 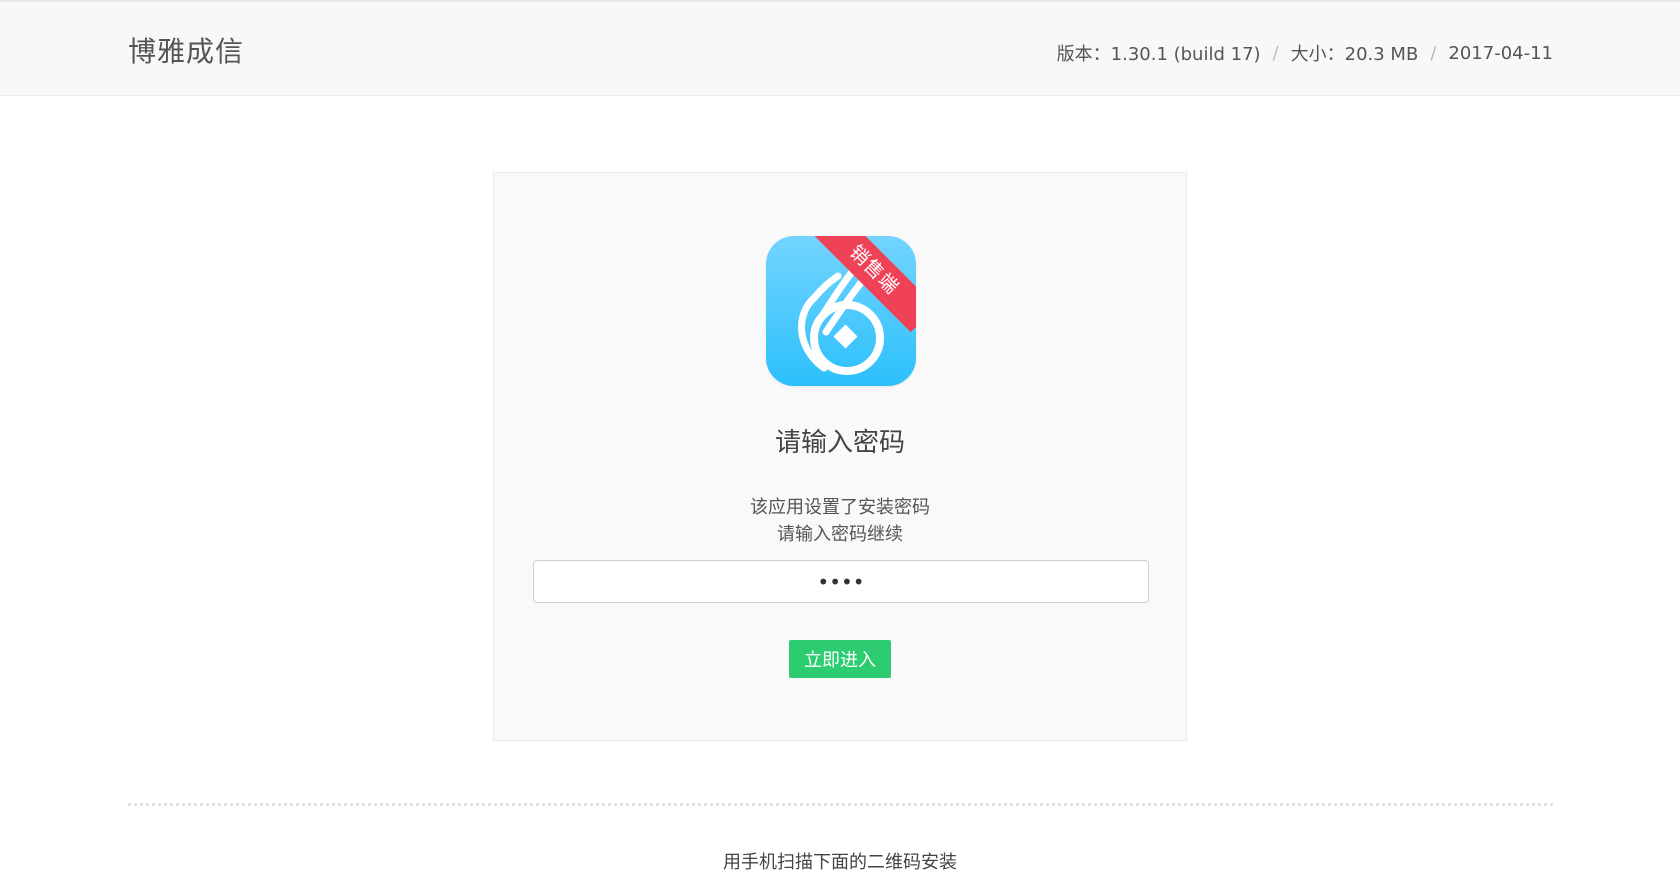 I want to click on password-input, so click(x=841, y=581).